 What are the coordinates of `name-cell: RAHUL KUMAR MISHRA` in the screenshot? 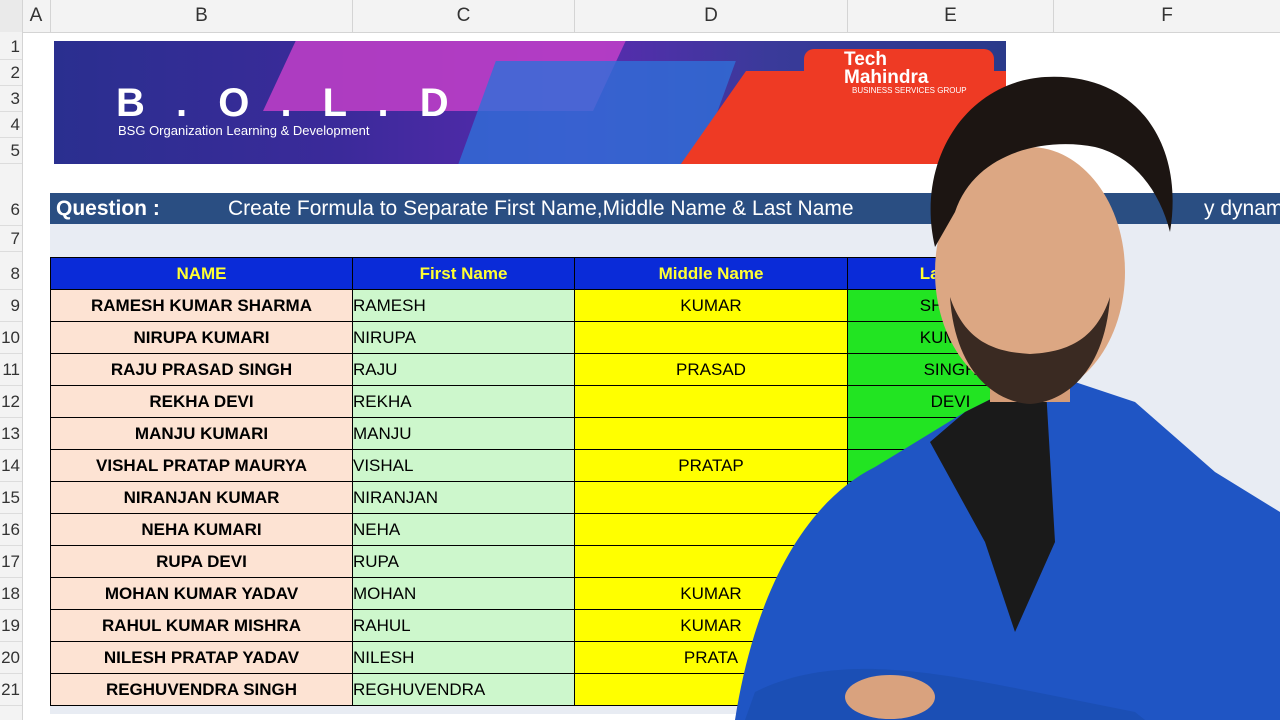 It's located at (201, 625).